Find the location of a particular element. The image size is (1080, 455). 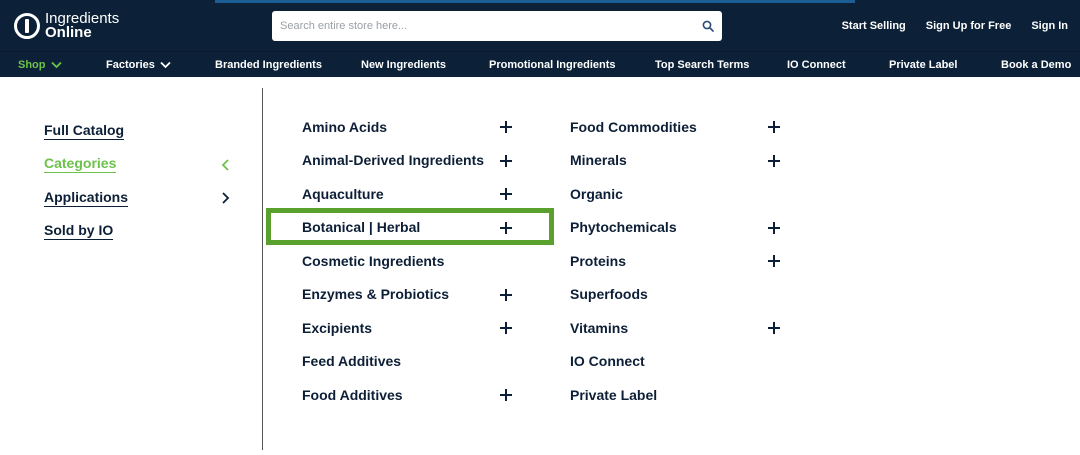

nav-book-a-demo: Book a Demo is located at coordinates (1036, 65).